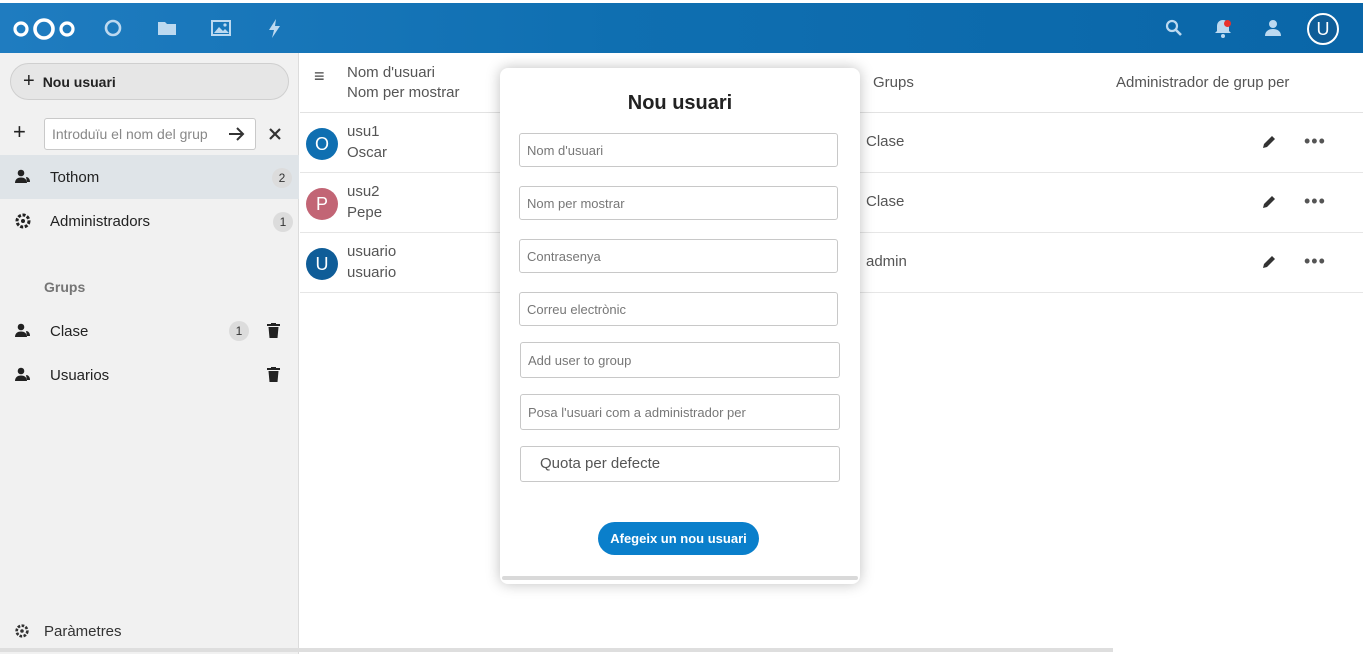 The image size is (1363, 654). What do you see at coordinates (1273, 28) in the screenshot?
I see `contacts-icon` at bounding box center [1273, 28].